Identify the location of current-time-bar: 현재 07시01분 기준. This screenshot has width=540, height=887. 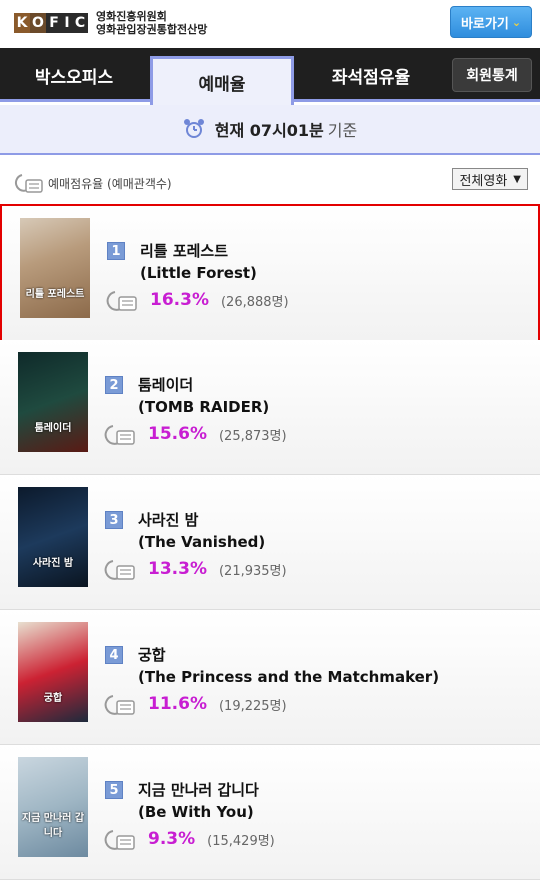
(270, 130).